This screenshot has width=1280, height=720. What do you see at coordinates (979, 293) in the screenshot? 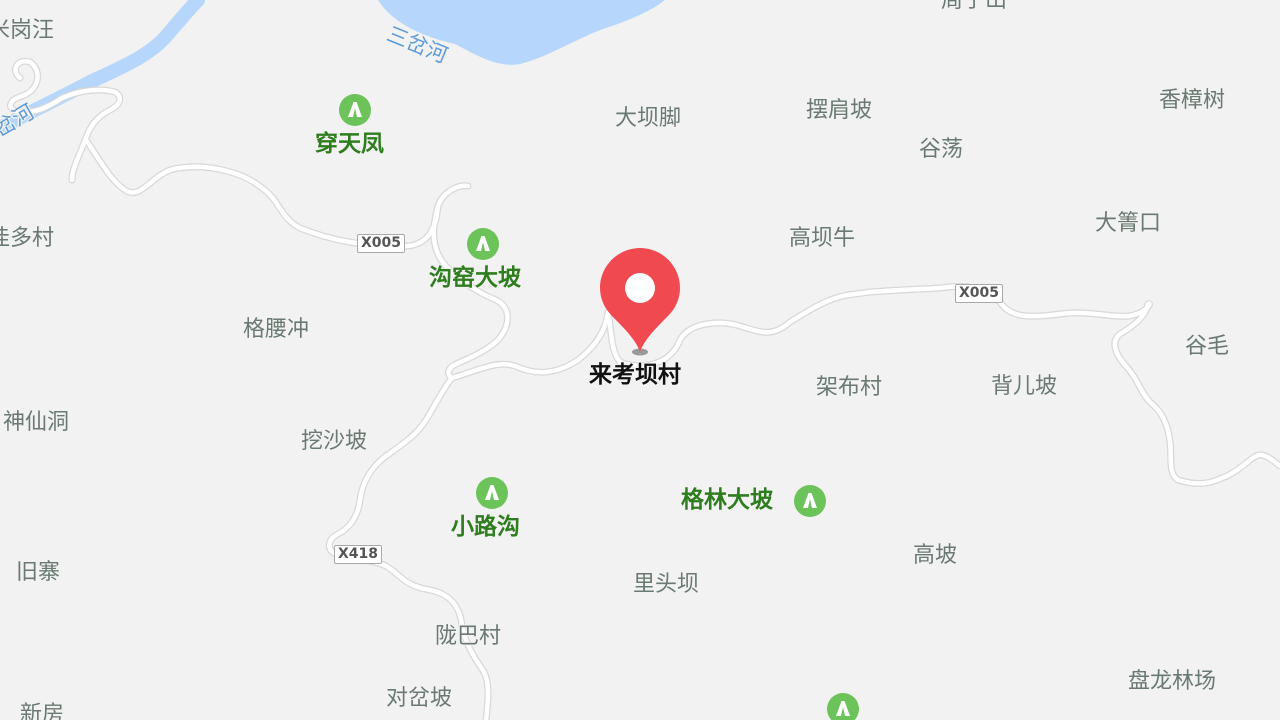
I see `road-shield-x005-east: X005` at bounding box center [979, 293].